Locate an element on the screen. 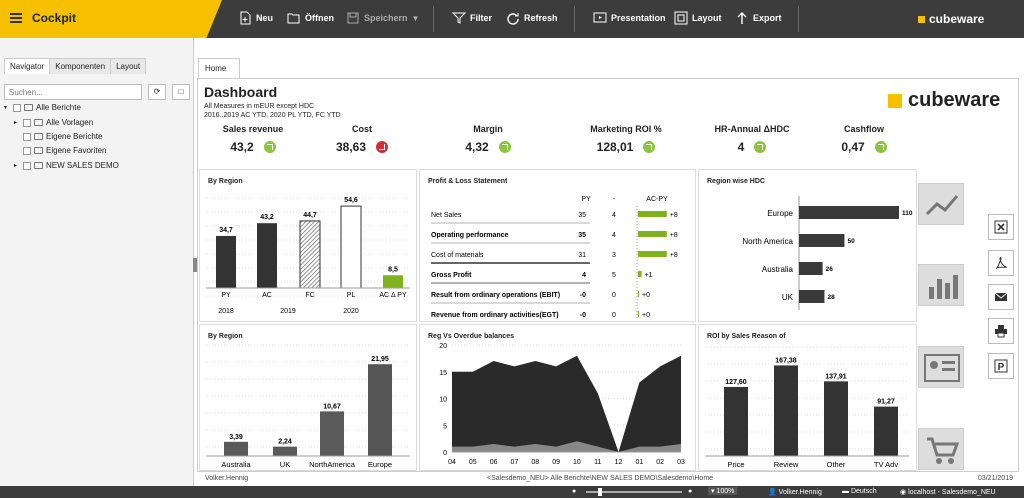 Image resolution: width=1024 pixels, height=498 pixels. y-tick-label: 10 is located at coordinates (443, 400).